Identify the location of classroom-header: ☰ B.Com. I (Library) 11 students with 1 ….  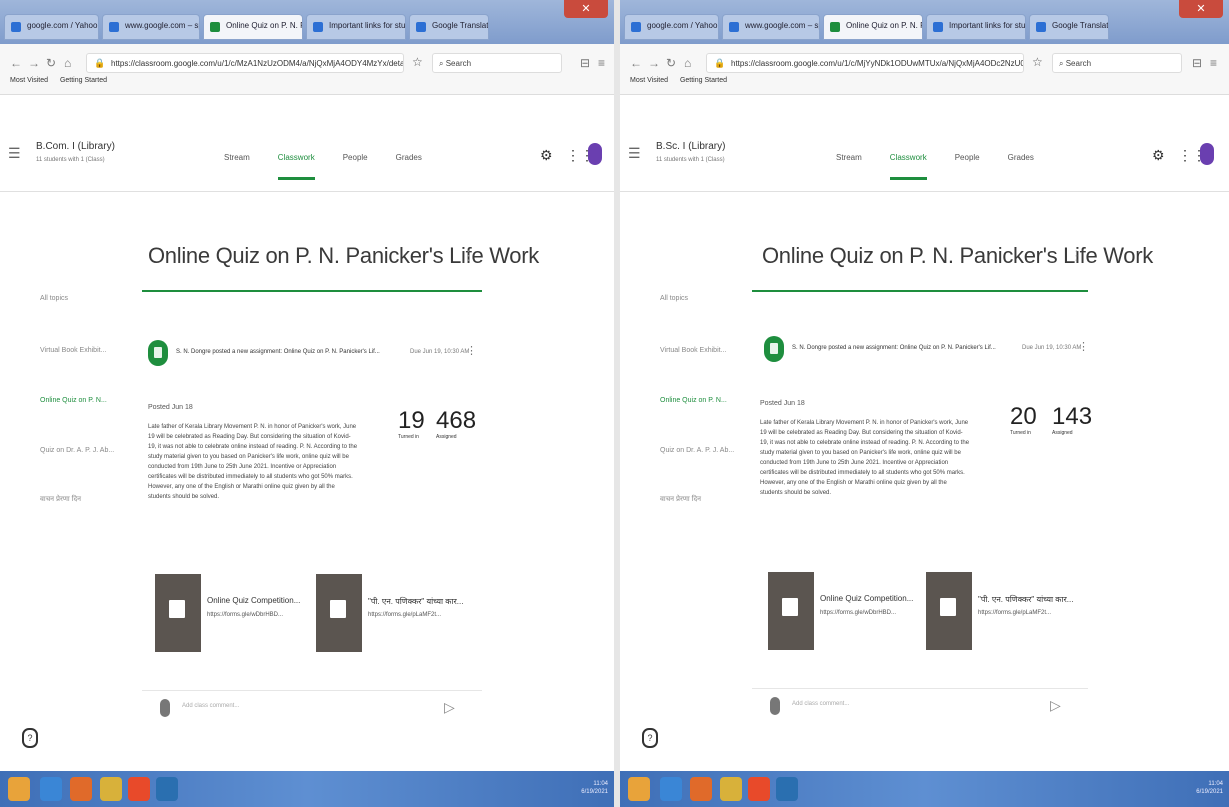
(307, 143).